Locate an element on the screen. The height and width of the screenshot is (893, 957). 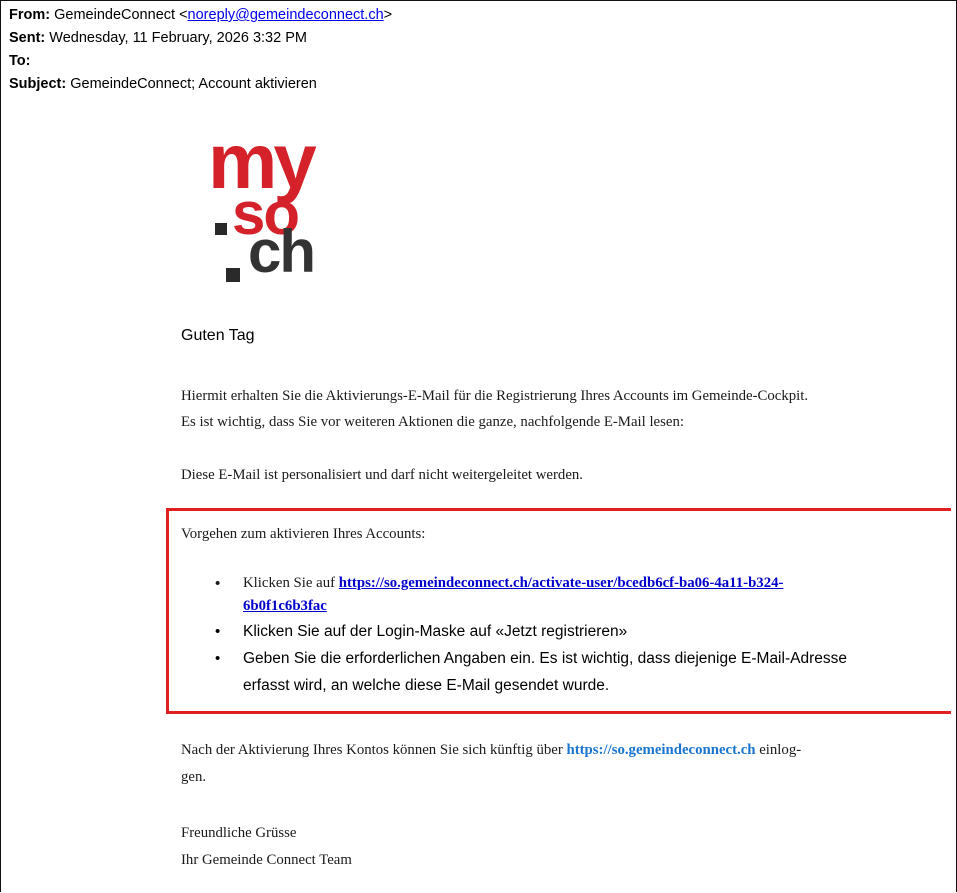
from-label: From: is located at coordinates (30, 15).